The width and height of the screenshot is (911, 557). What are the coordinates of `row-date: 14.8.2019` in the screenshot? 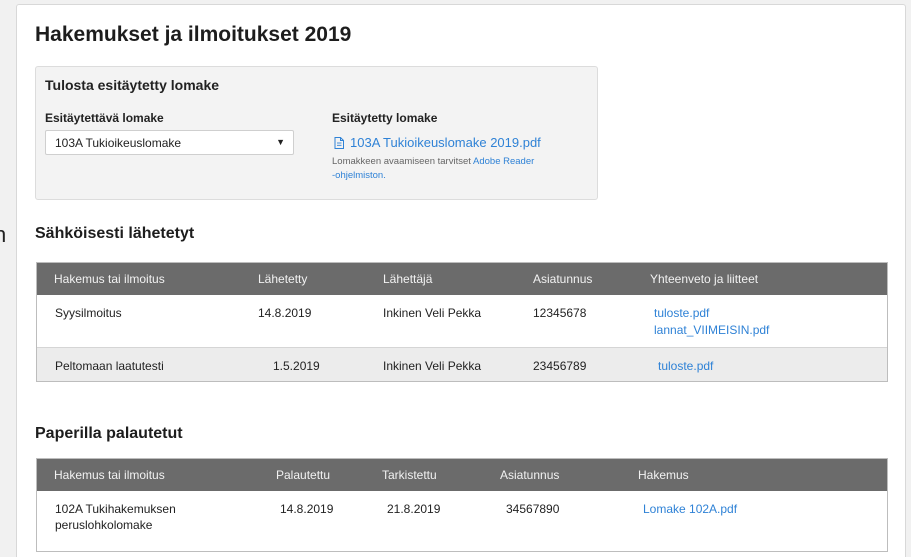 It's located at (285, 313).